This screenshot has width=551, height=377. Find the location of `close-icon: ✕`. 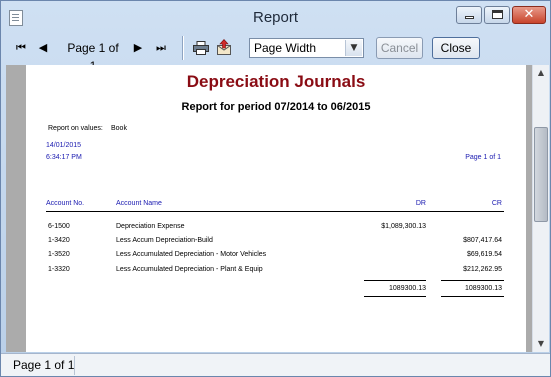

close-icon: ✕ is located at coordinates (529, 14).